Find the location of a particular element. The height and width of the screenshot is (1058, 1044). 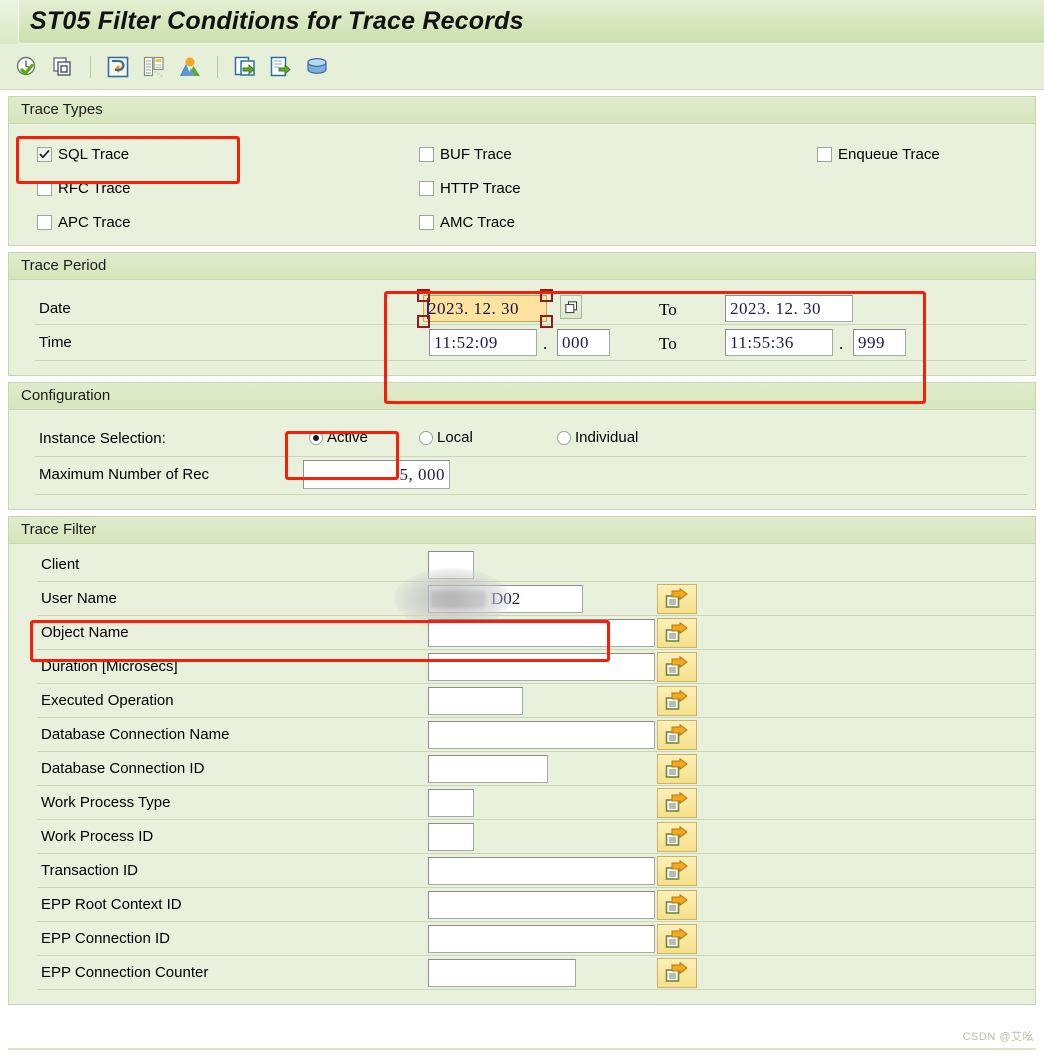

rfc-trace-label: RFC Trace is located at coordinates (94, 188).